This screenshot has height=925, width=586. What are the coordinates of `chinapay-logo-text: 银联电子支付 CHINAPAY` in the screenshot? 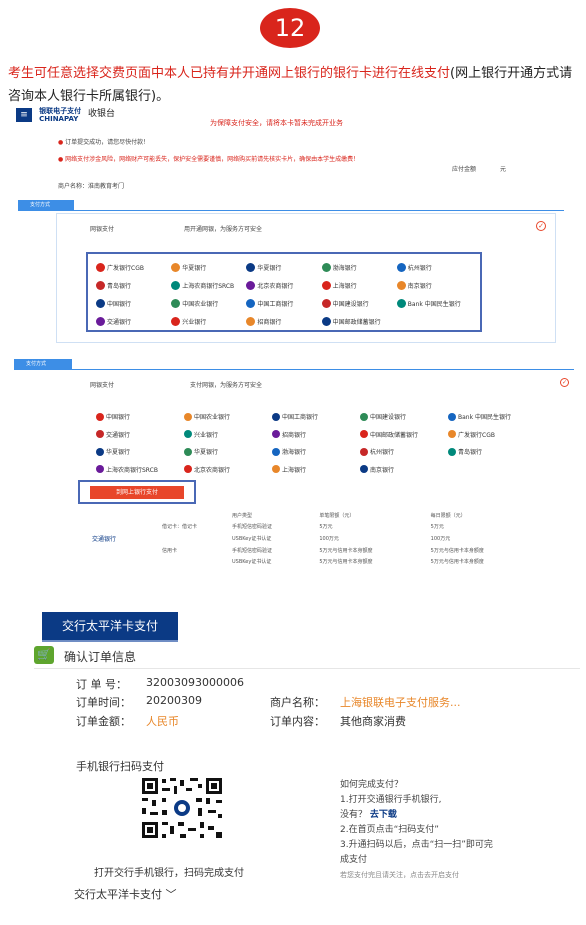 It's located at (60, 114).